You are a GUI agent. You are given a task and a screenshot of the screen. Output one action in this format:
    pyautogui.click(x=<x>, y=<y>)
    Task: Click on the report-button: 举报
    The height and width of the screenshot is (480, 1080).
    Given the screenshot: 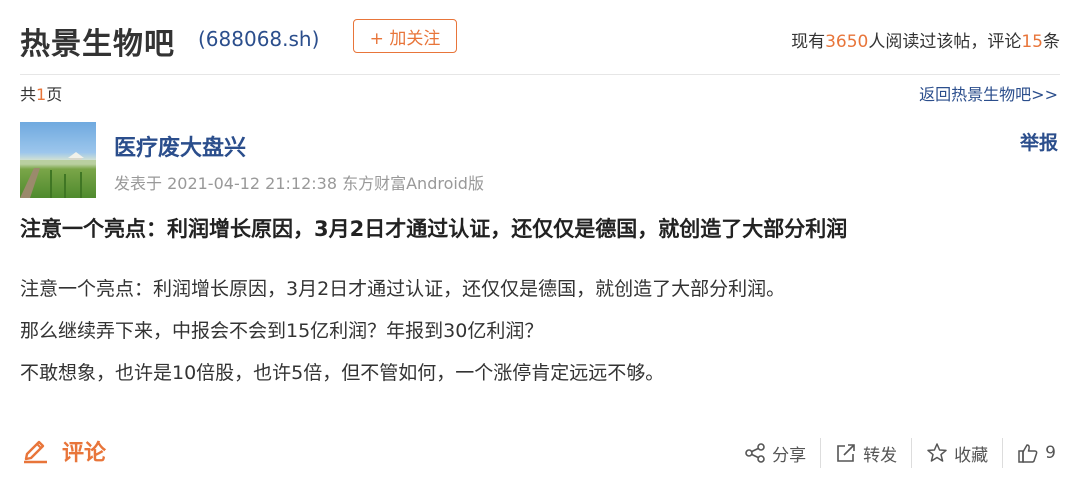 What is the action you would take?
    pyautogui.click(x=1039, y=141)
    